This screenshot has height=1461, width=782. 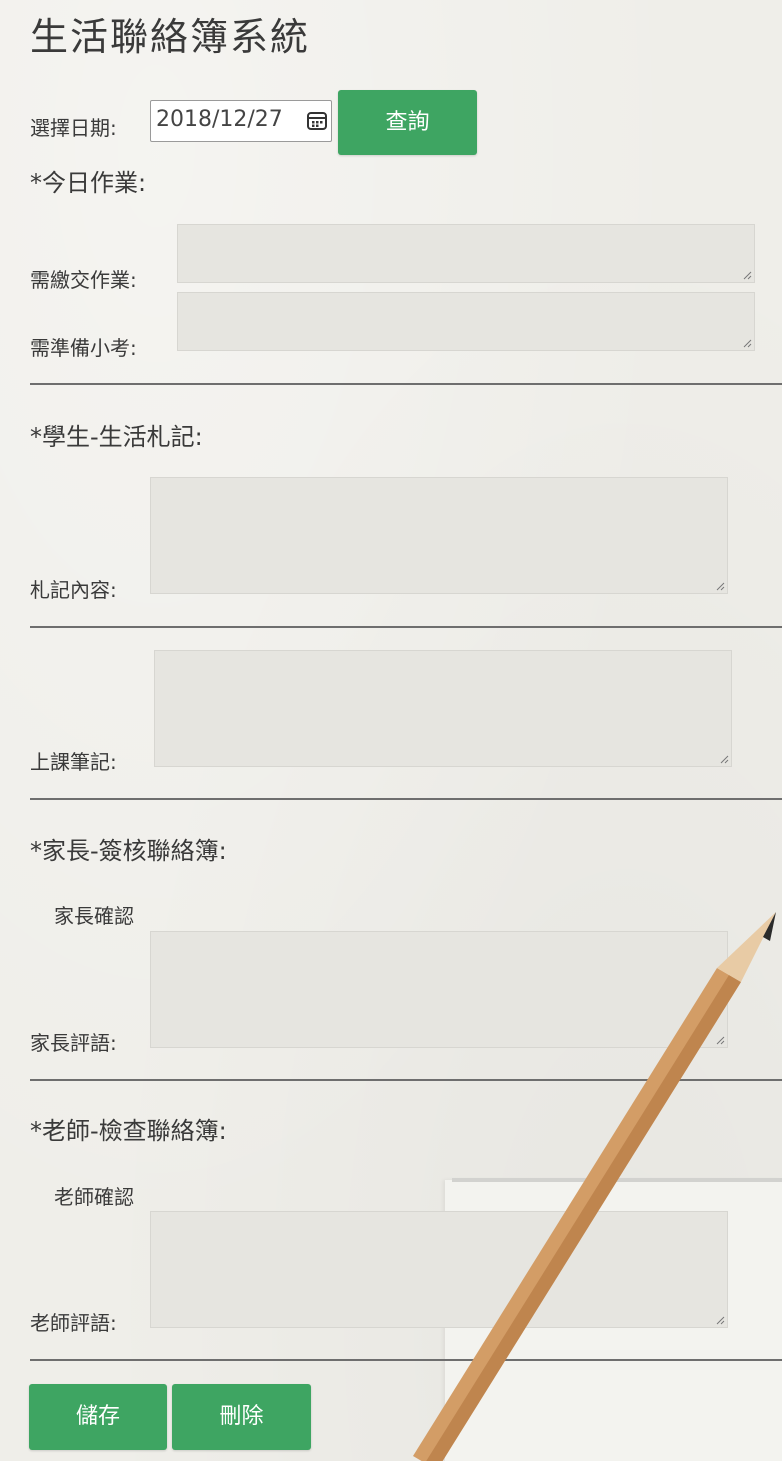 I want to click on calendar-icon, so click(x=317, y=121).